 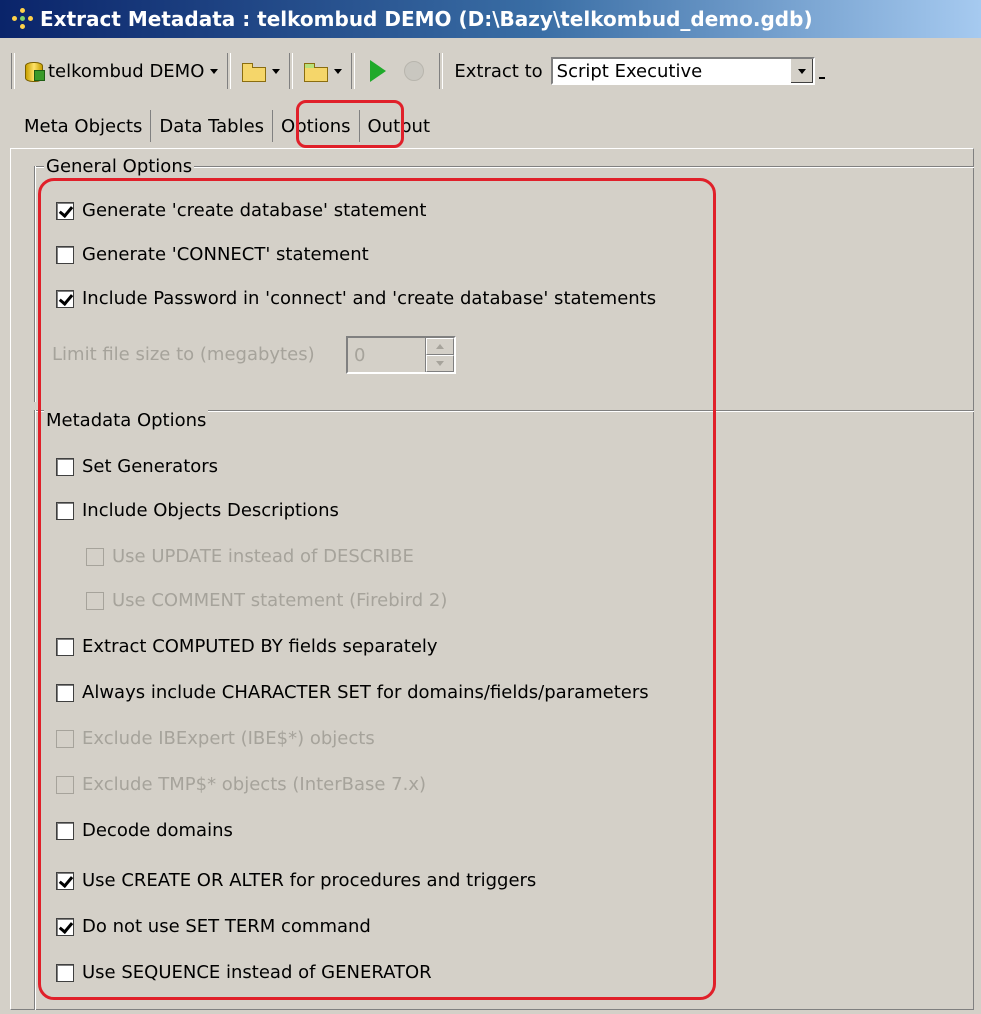 I want to click on database-icon, so click(x=34, y=71).